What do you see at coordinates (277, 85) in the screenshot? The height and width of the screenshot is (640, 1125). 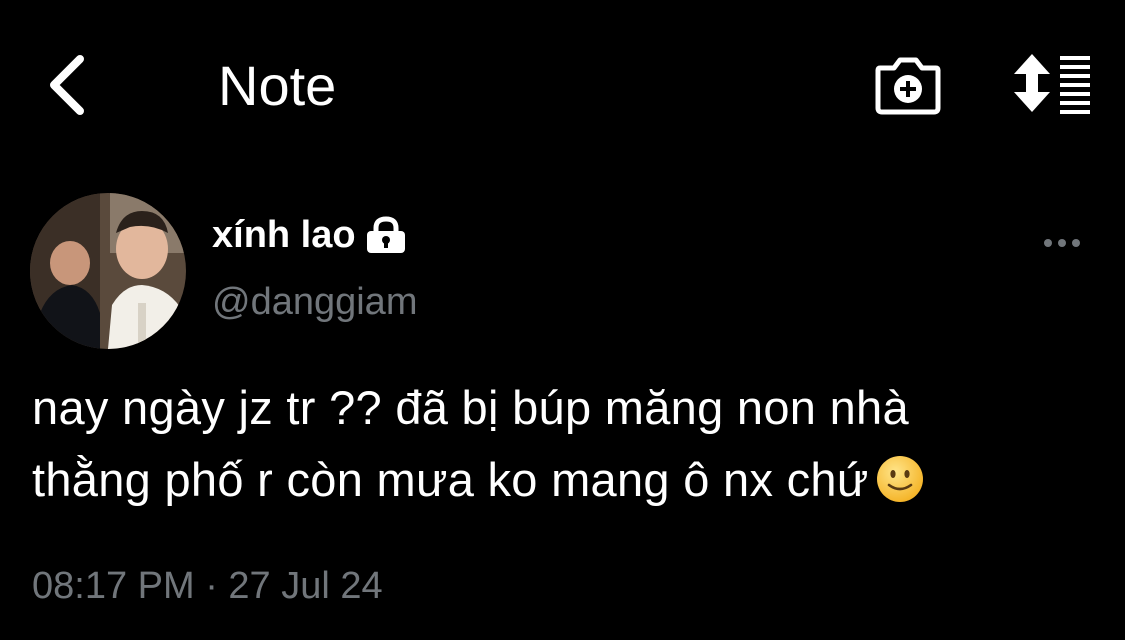 I see `page-title: Note` at bounding box center [277, 85].